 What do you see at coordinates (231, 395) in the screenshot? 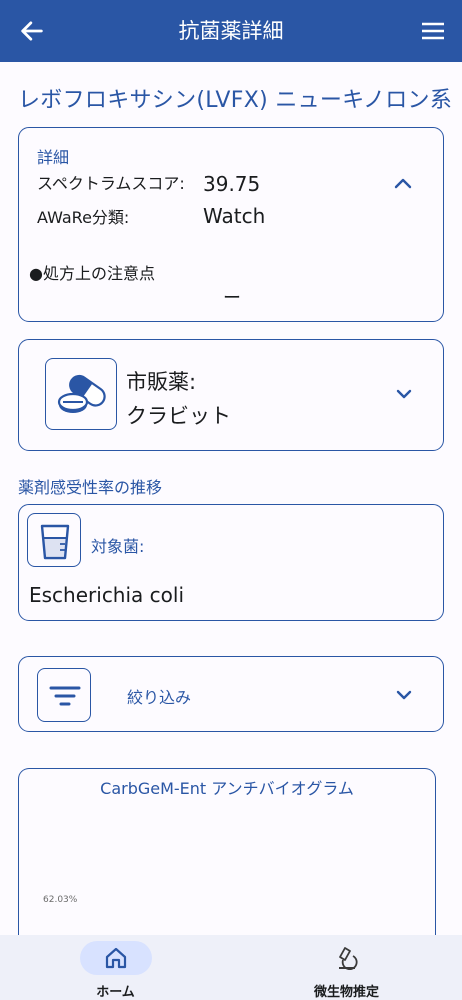
I see `market-drug-card: 市販薬: クラビット` at bounding box center [231, 395].